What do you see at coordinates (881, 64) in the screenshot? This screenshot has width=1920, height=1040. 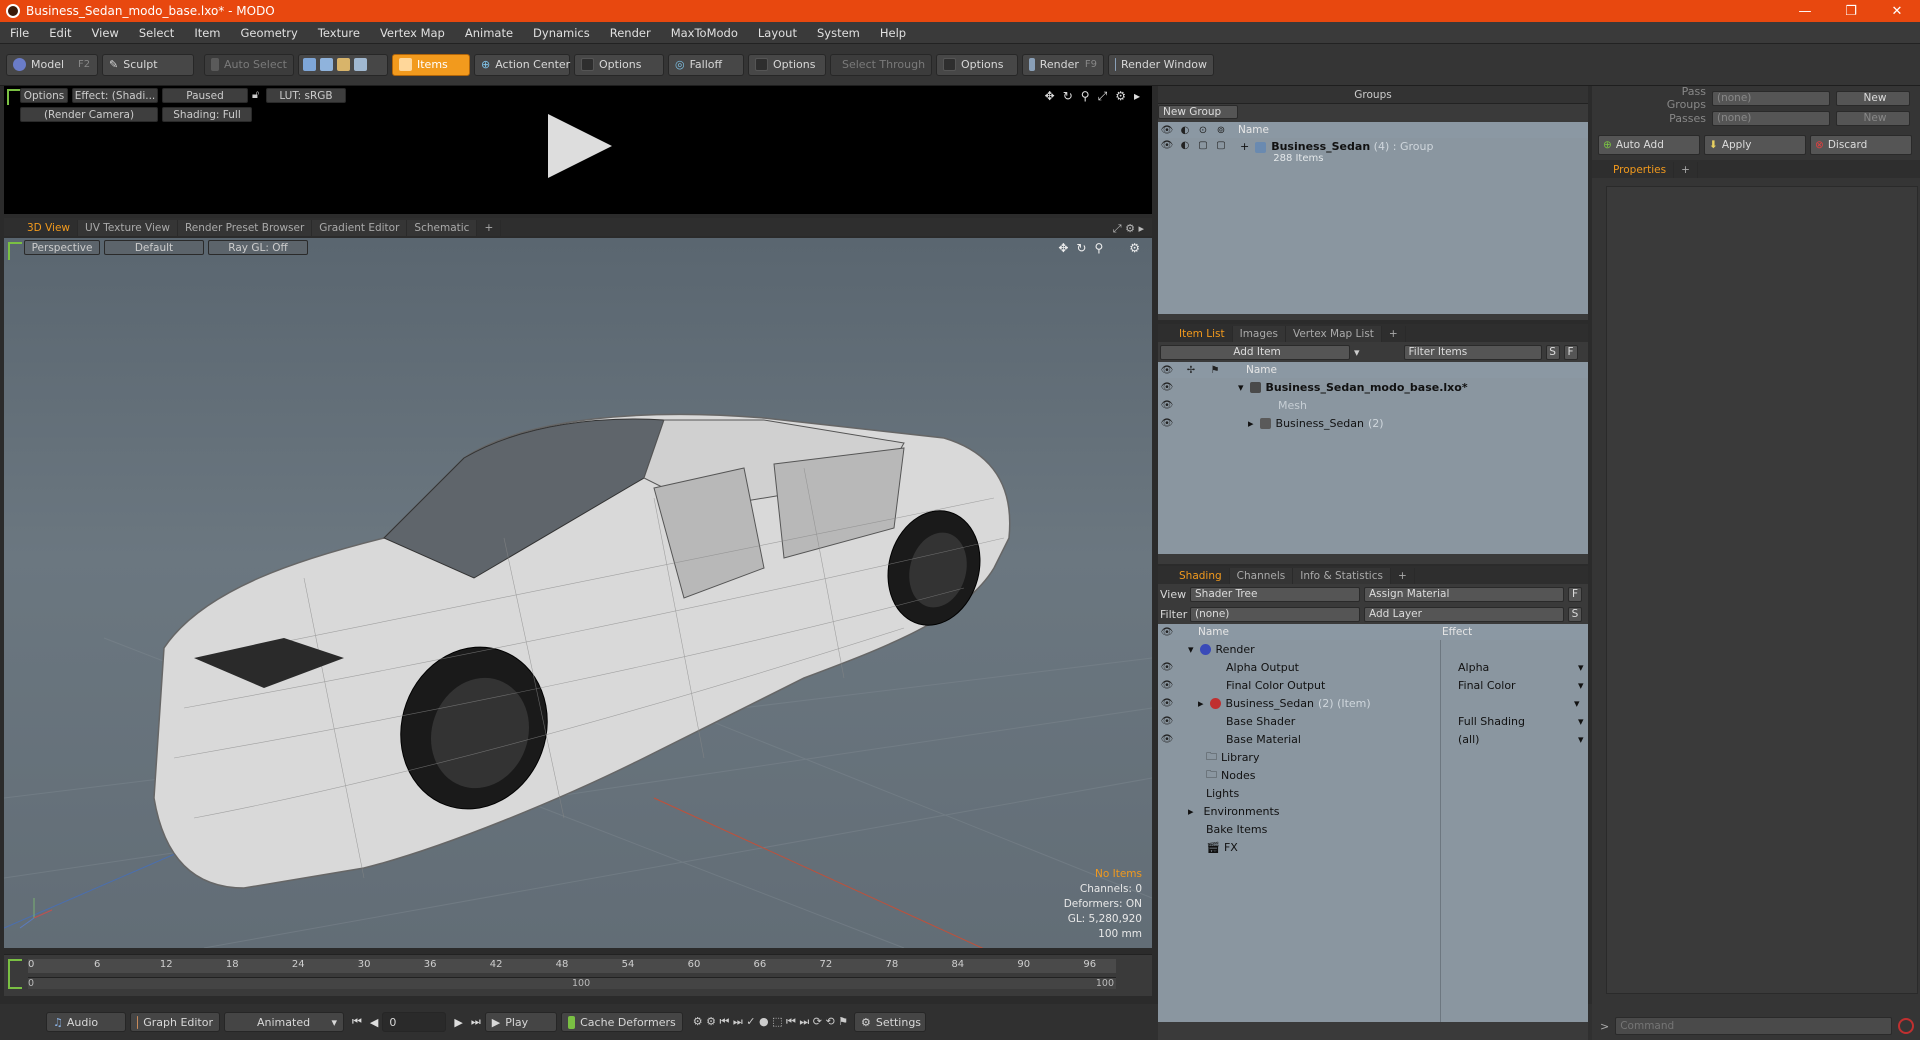 I see `select-through-button: Select Through` at bounding box center [881, 64].